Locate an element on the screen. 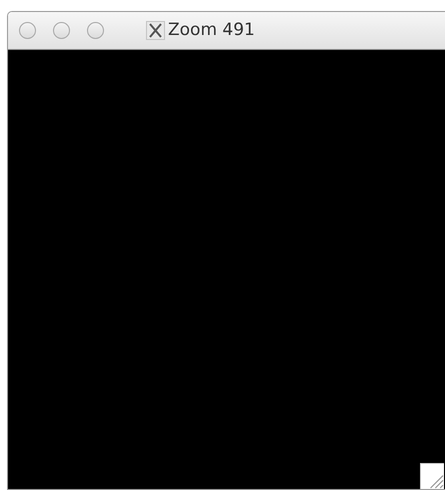 The width and height of the screenshot is (445, 490). resize-grip-icon is located at coordinates (432, 476).